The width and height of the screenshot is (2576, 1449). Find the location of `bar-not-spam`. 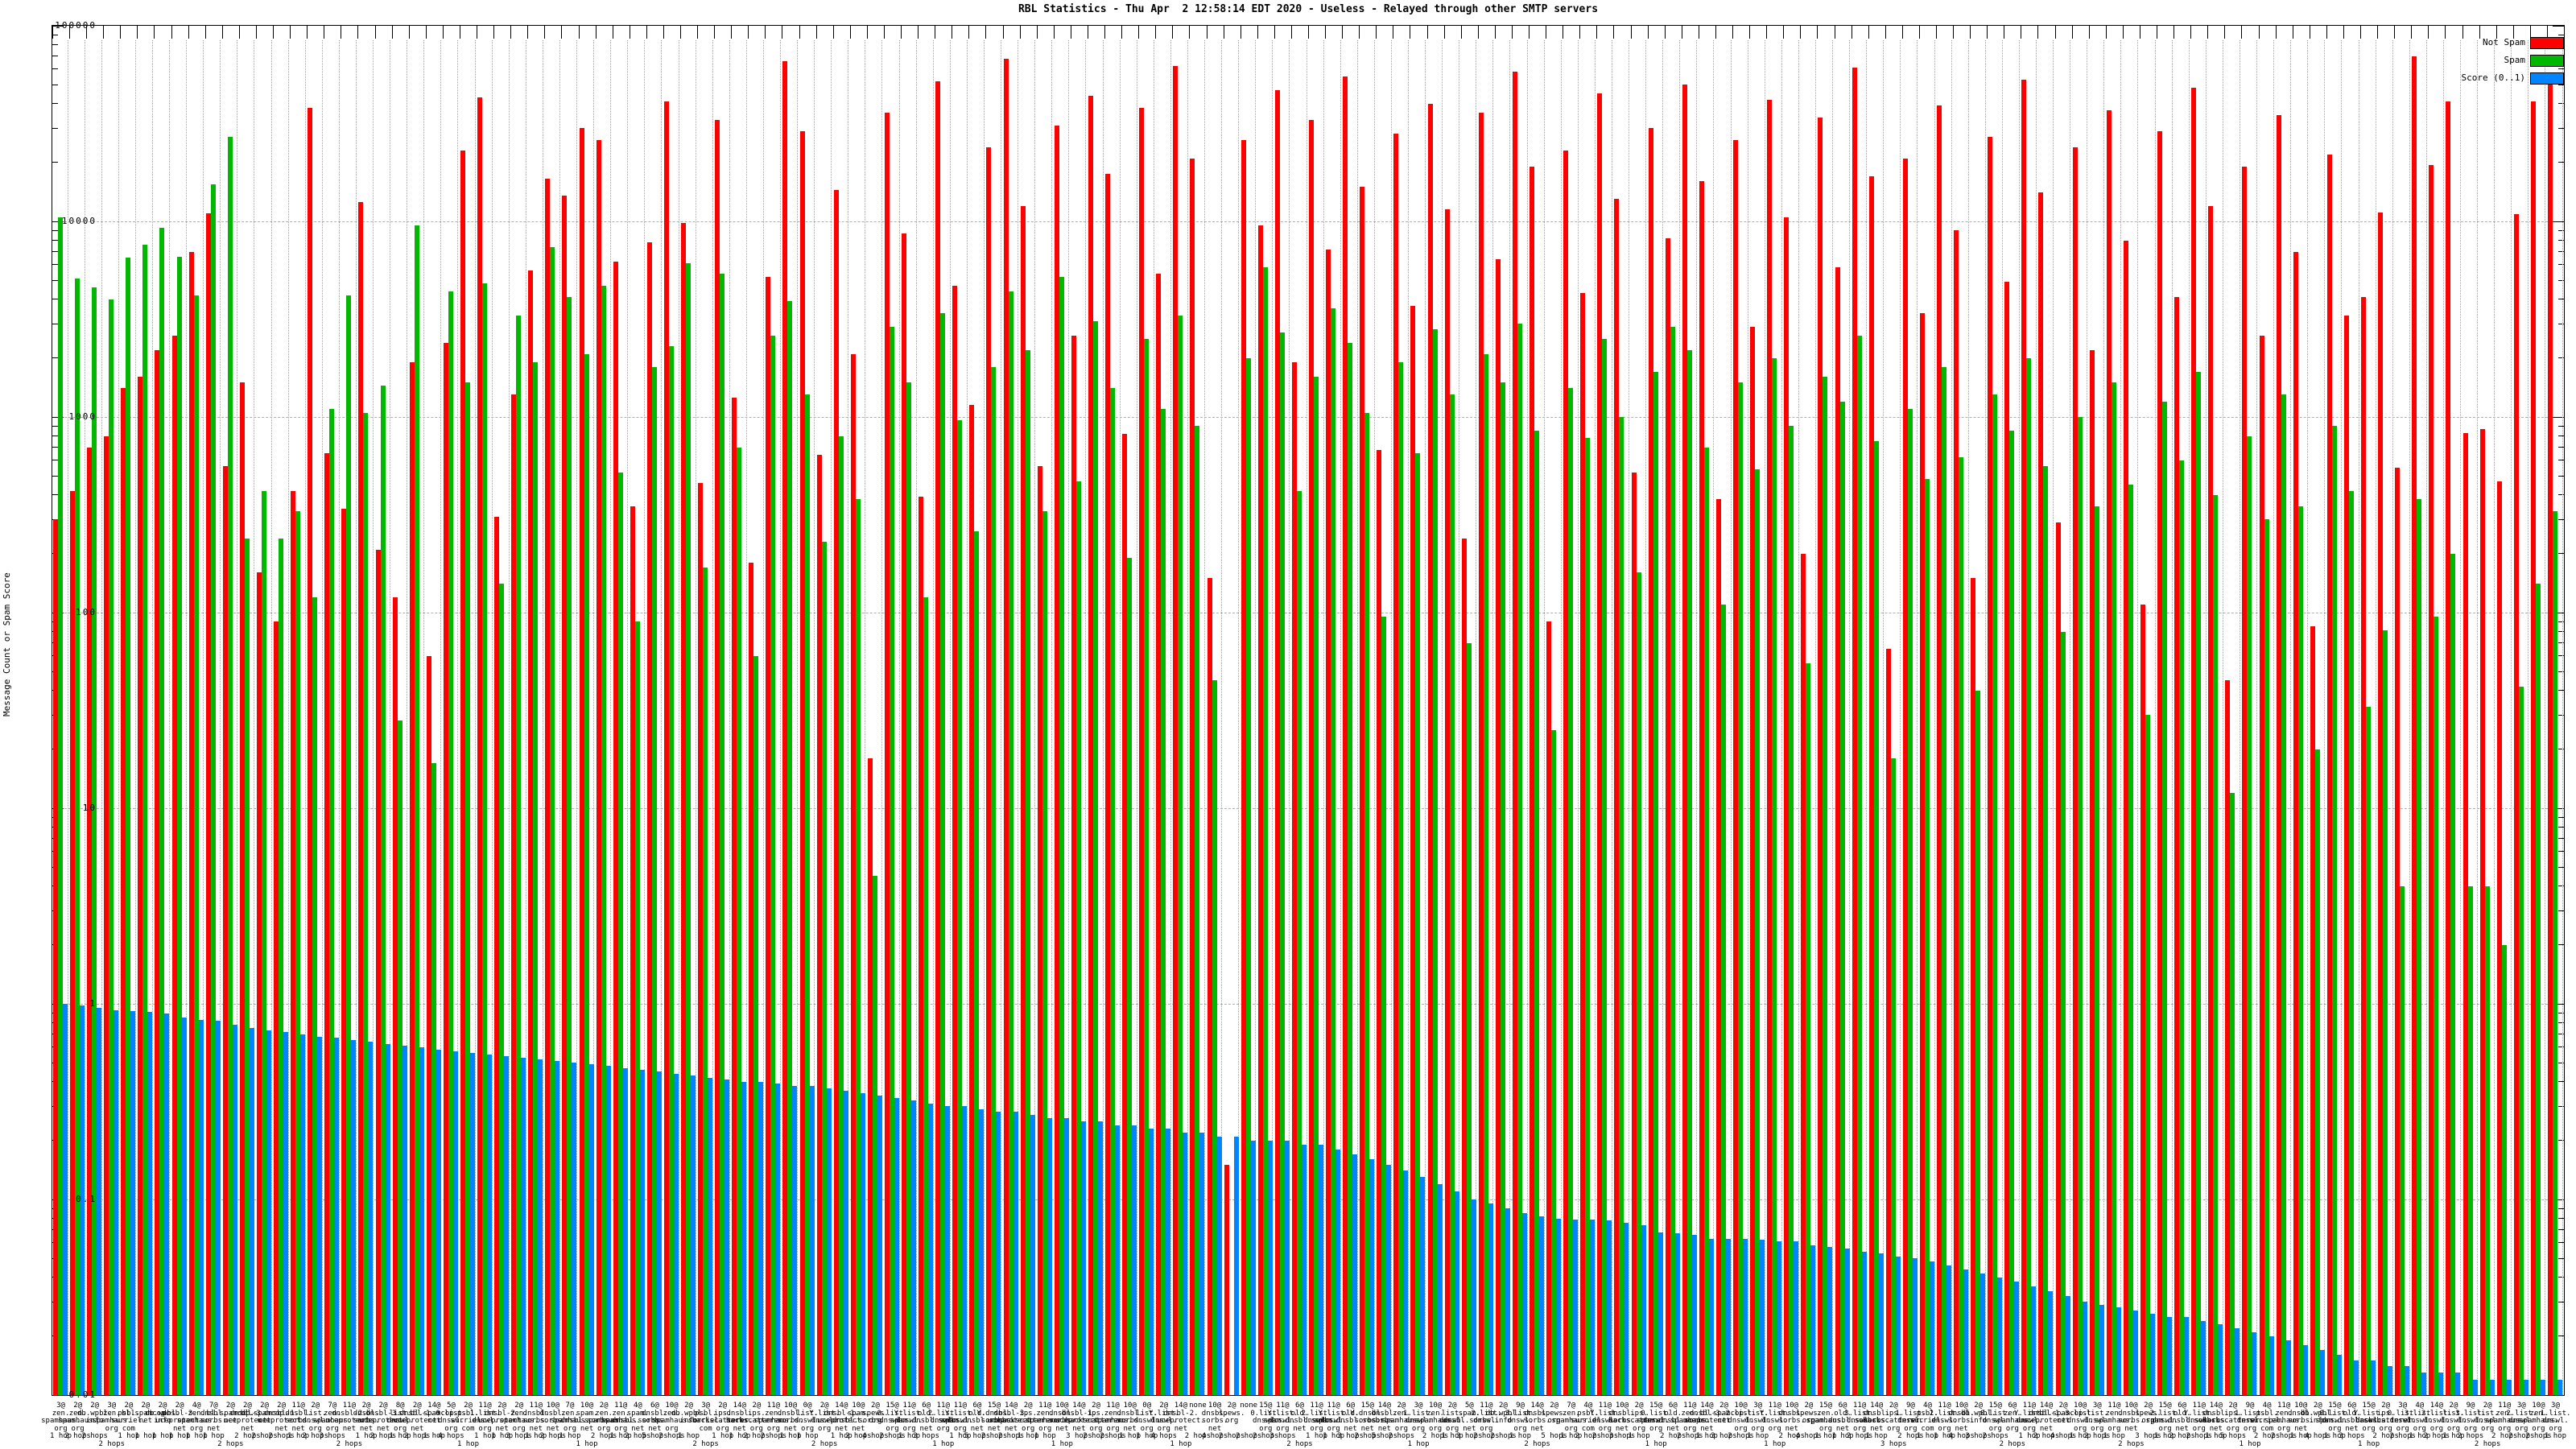

bar-not-spam is located at coordinates (1226, 1280).